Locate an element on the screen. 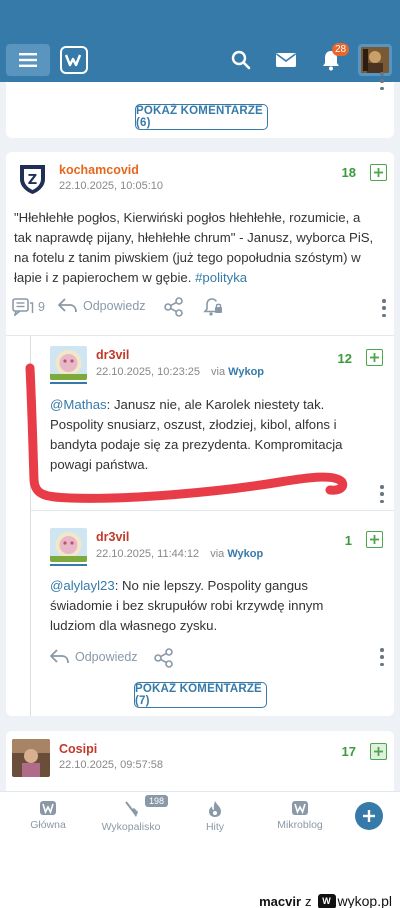 Image resolution: width=400 pixels, height=908 pixels. nav-label: Hity is located at coordinates (215, 827).